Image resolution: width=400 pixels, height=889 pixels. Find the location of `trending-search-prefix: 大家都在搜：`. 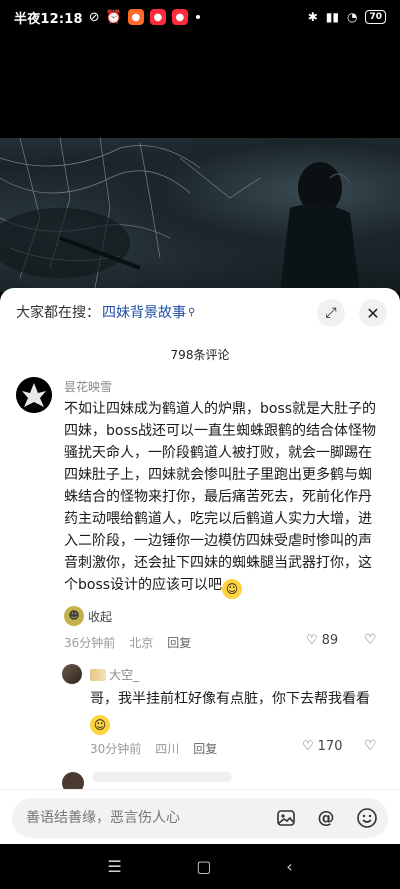

trending-search-prefix: 大家都在搜： is located at coordinates (58, 313).